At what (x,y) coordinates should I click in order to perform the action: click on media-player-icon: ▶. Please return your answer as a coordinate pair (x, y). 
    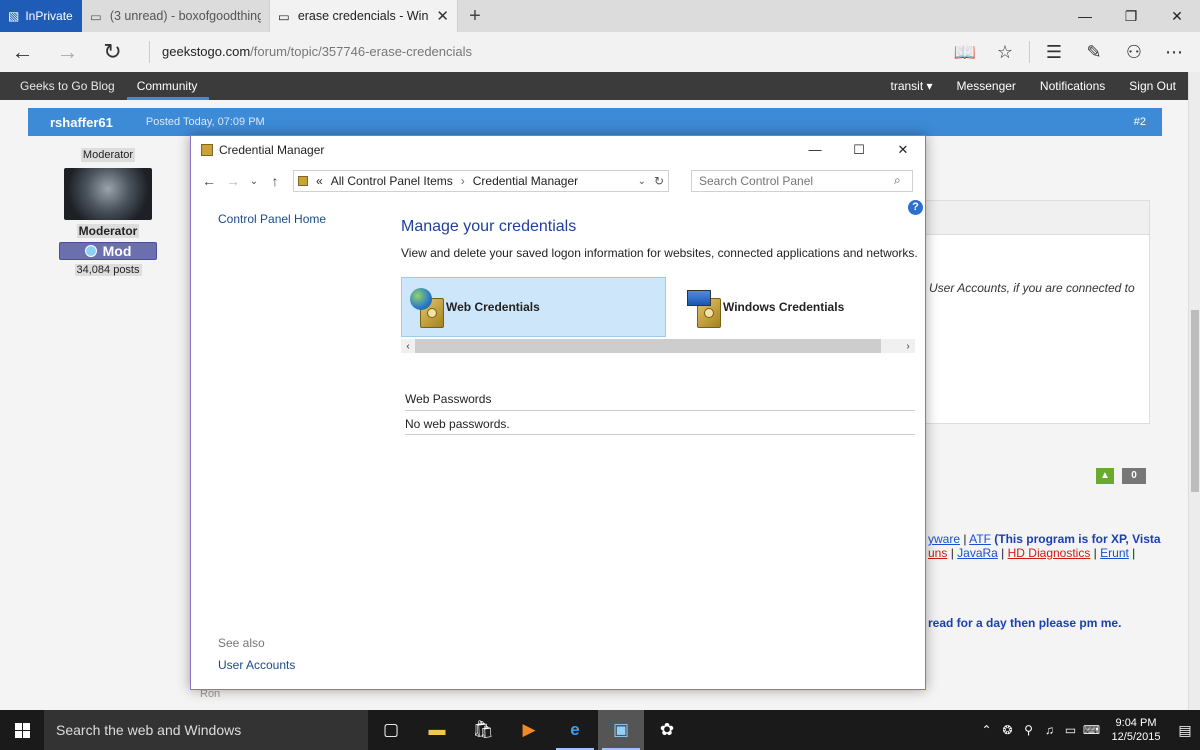
    Looking at the image, I should click on (529, 730).